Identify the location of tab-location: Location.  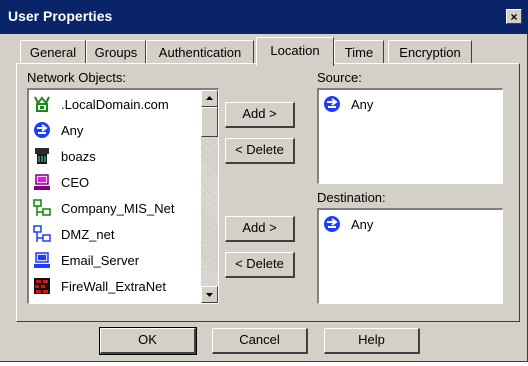
(295, 51).